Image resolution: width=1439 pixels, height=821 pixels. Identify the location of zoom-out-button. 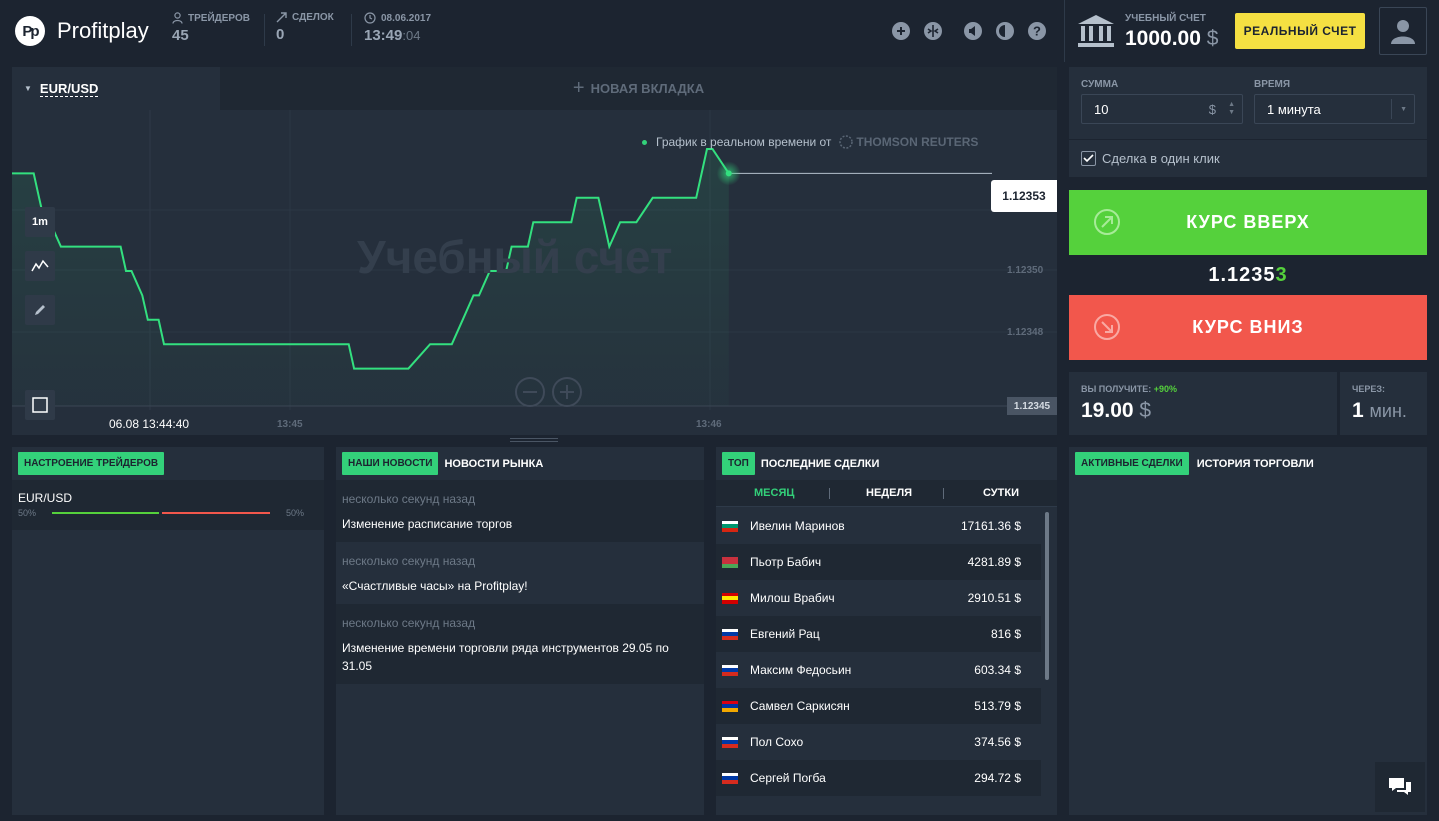
(530, 392).